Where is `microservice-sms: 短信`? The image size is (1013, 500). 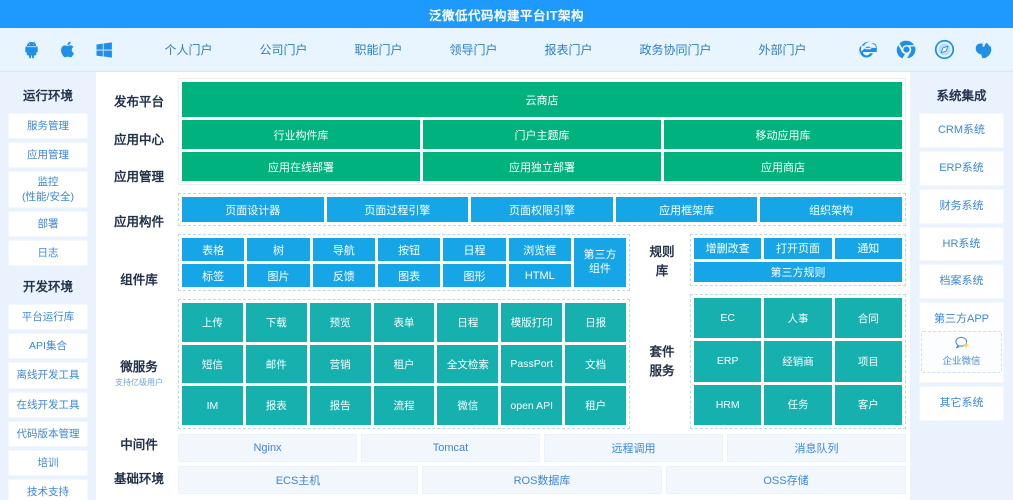 microservice-sms: 短信 is located at coordinates (212, 364).